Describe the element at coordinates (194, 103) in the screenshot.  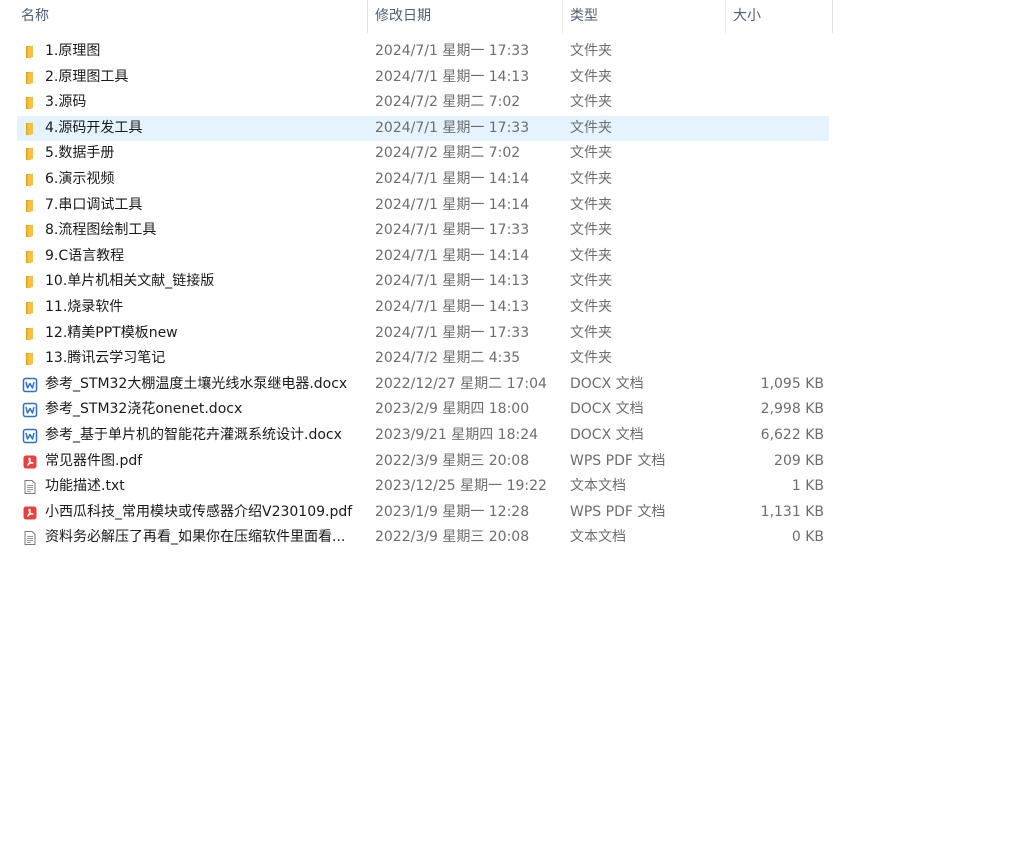
I see `file-name-cell: 3.源码` at that location.